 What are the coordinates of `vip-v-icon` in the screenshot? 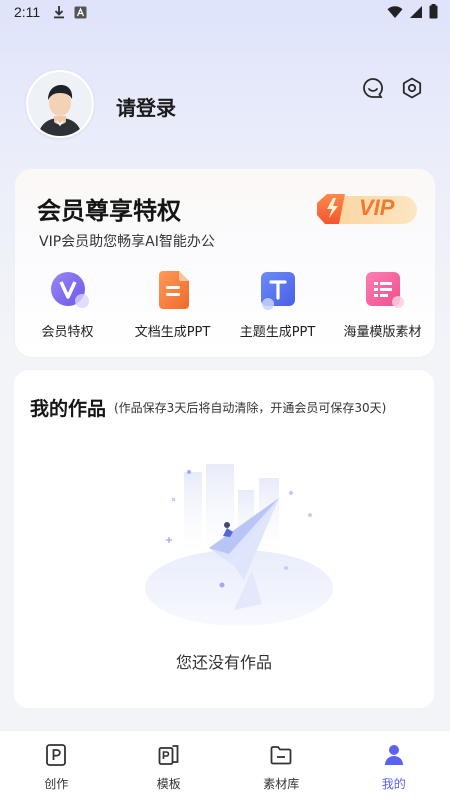 It's located at (68, 289).